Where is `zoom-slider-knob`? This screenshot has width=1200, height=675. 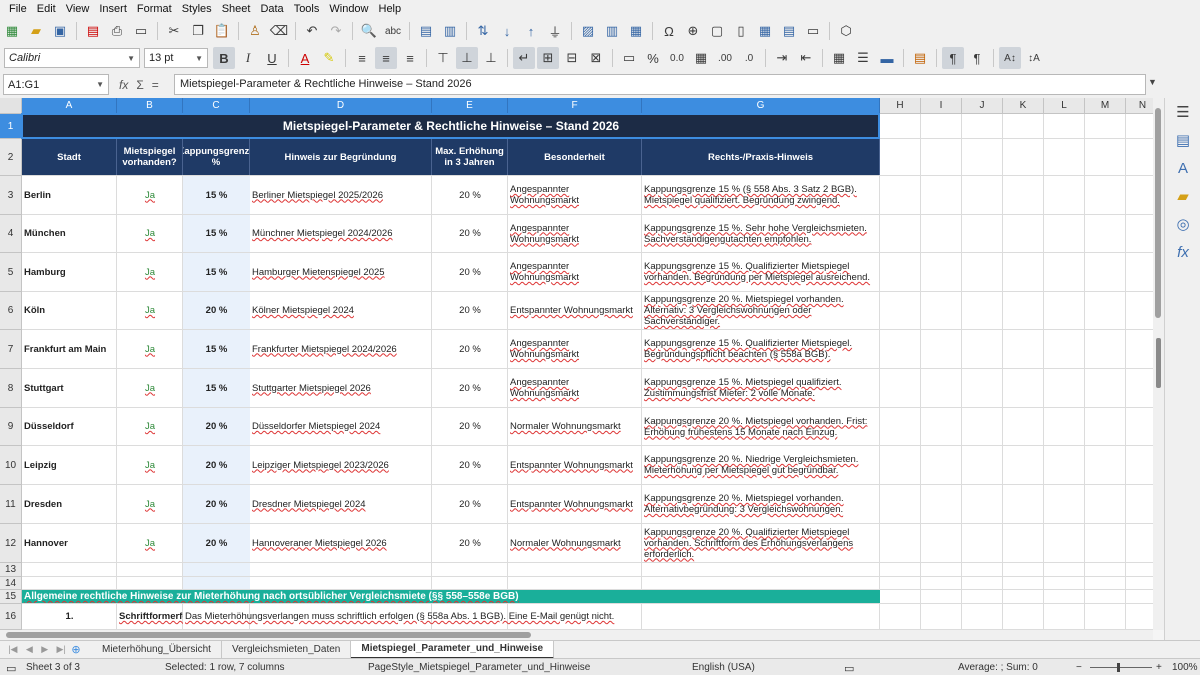 zoom-slider-knob is located at coordinates (1118, 667).